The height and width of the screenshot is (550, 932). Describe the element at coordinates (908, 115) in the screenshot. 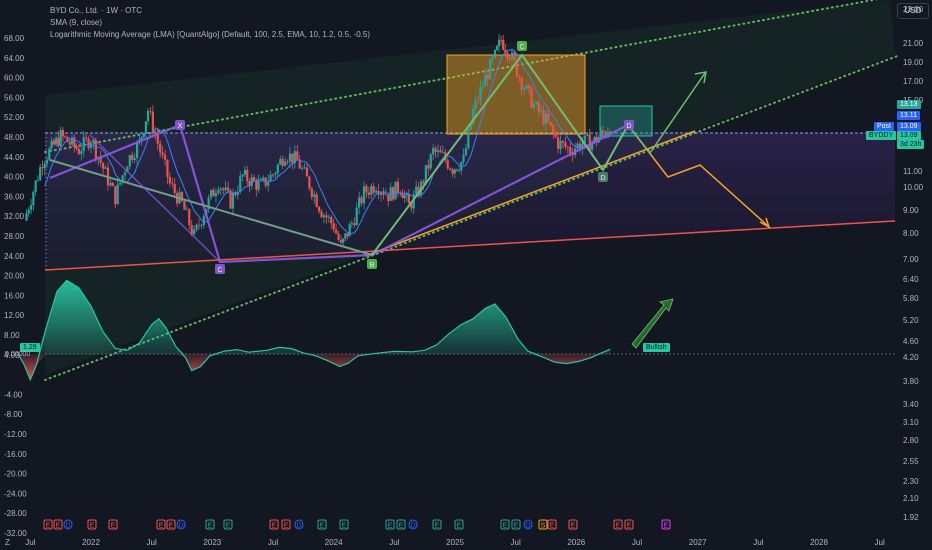

I see `price-badge-mid: 13.11` at that location.